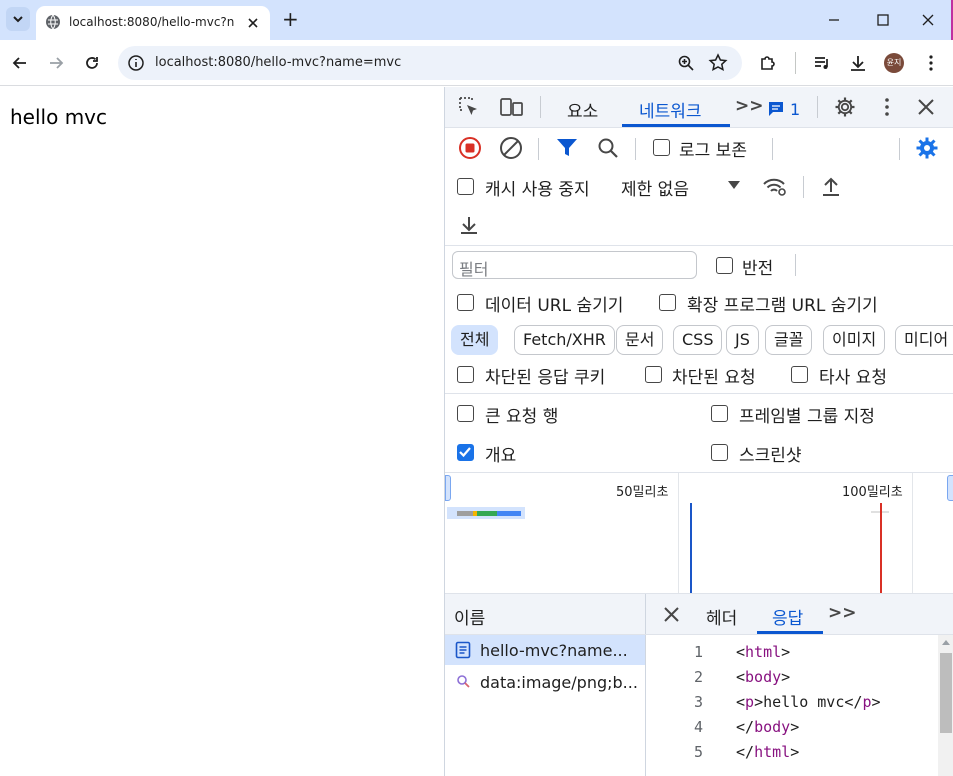 The width and height of the screenshot is (953, 776). I want to click on throttle-select: 제한 없음, so click(655, 187).